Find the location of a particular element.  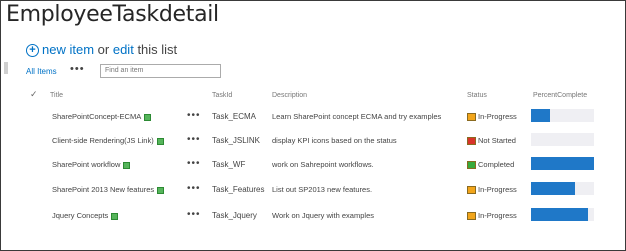

left-edge-marker is located at coordinates (6, 68).